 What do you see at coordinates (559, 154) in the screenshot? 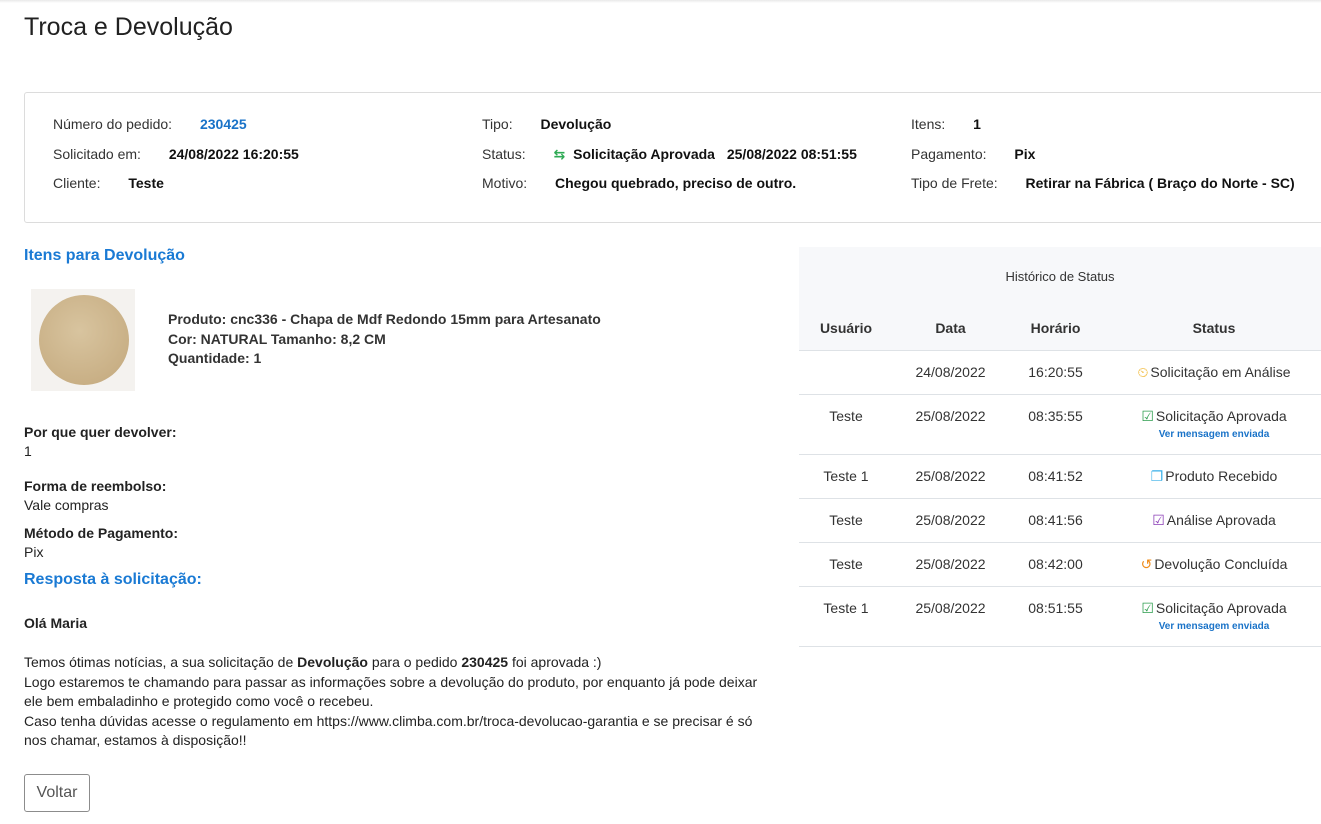
I see `swap-arrows-icon: ⇆` at bounding box center [559, 154].